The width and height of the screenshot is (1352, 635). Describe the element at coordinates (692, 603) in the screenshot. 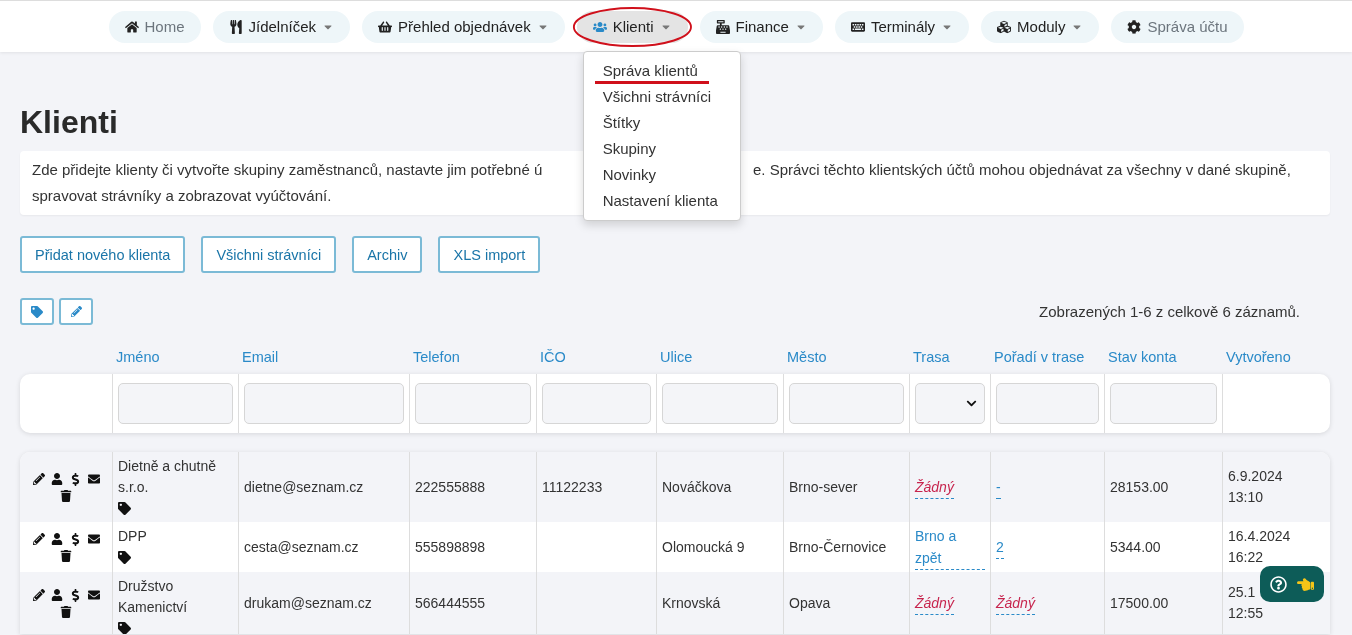

I see `street-text: Krnovská` at that location.